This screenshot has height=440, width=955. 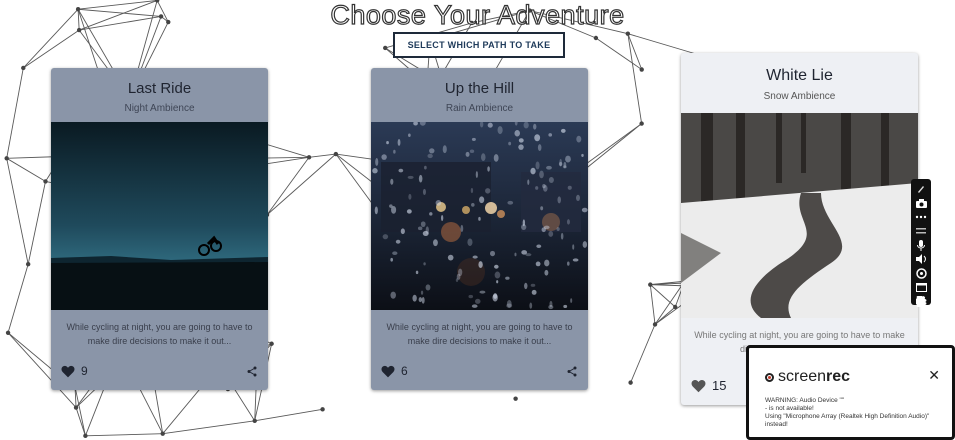 I want to click on camera-icon, so click(x=921, y=203).